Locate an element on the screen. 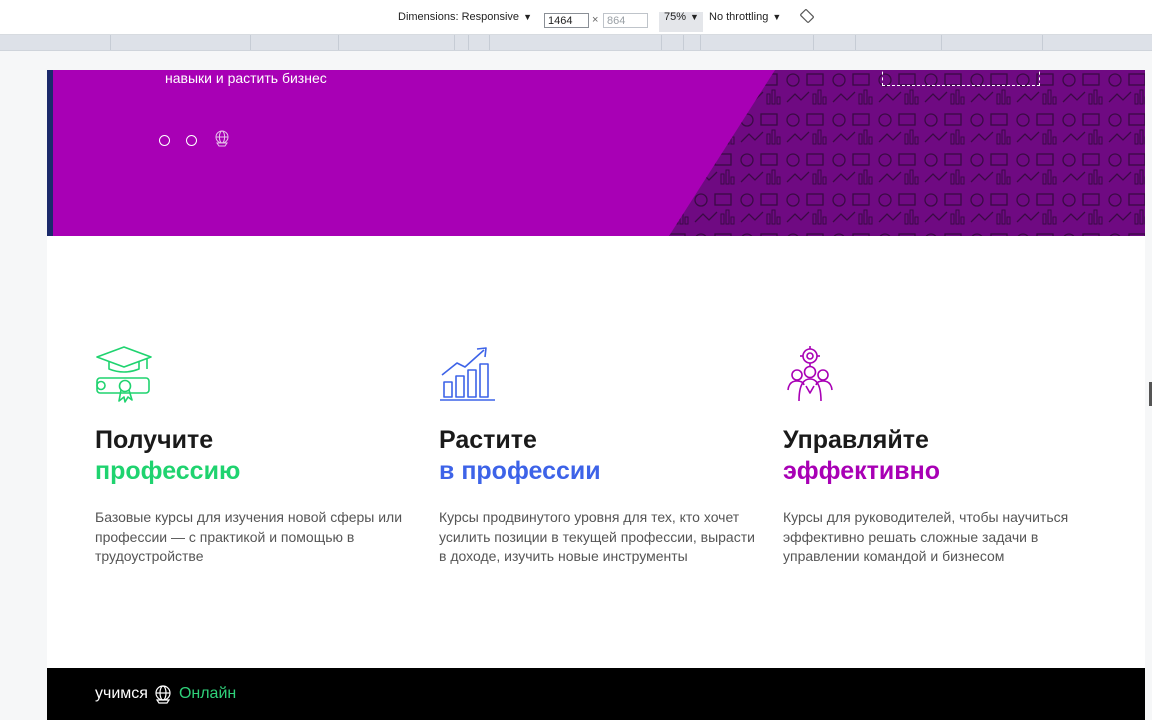 This screenshot has height=720, width=1152. feature-title-line1: Управляйте is located at coordinates (856, 440).